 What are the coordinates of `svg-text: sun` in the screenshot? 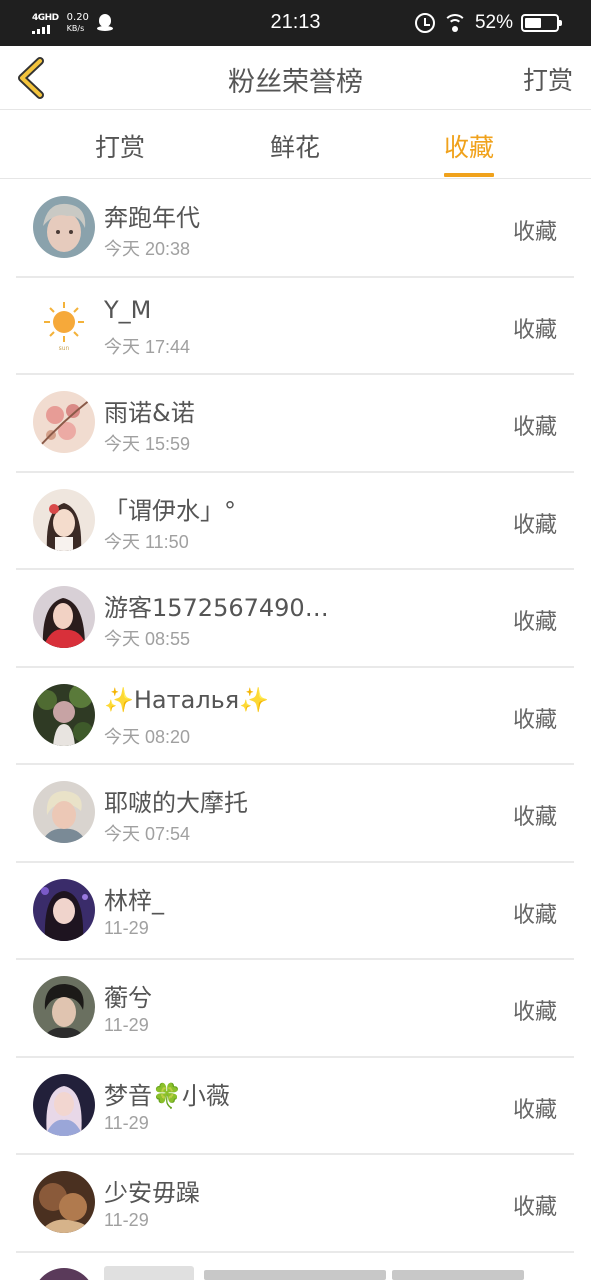 It's located at (64, 348).